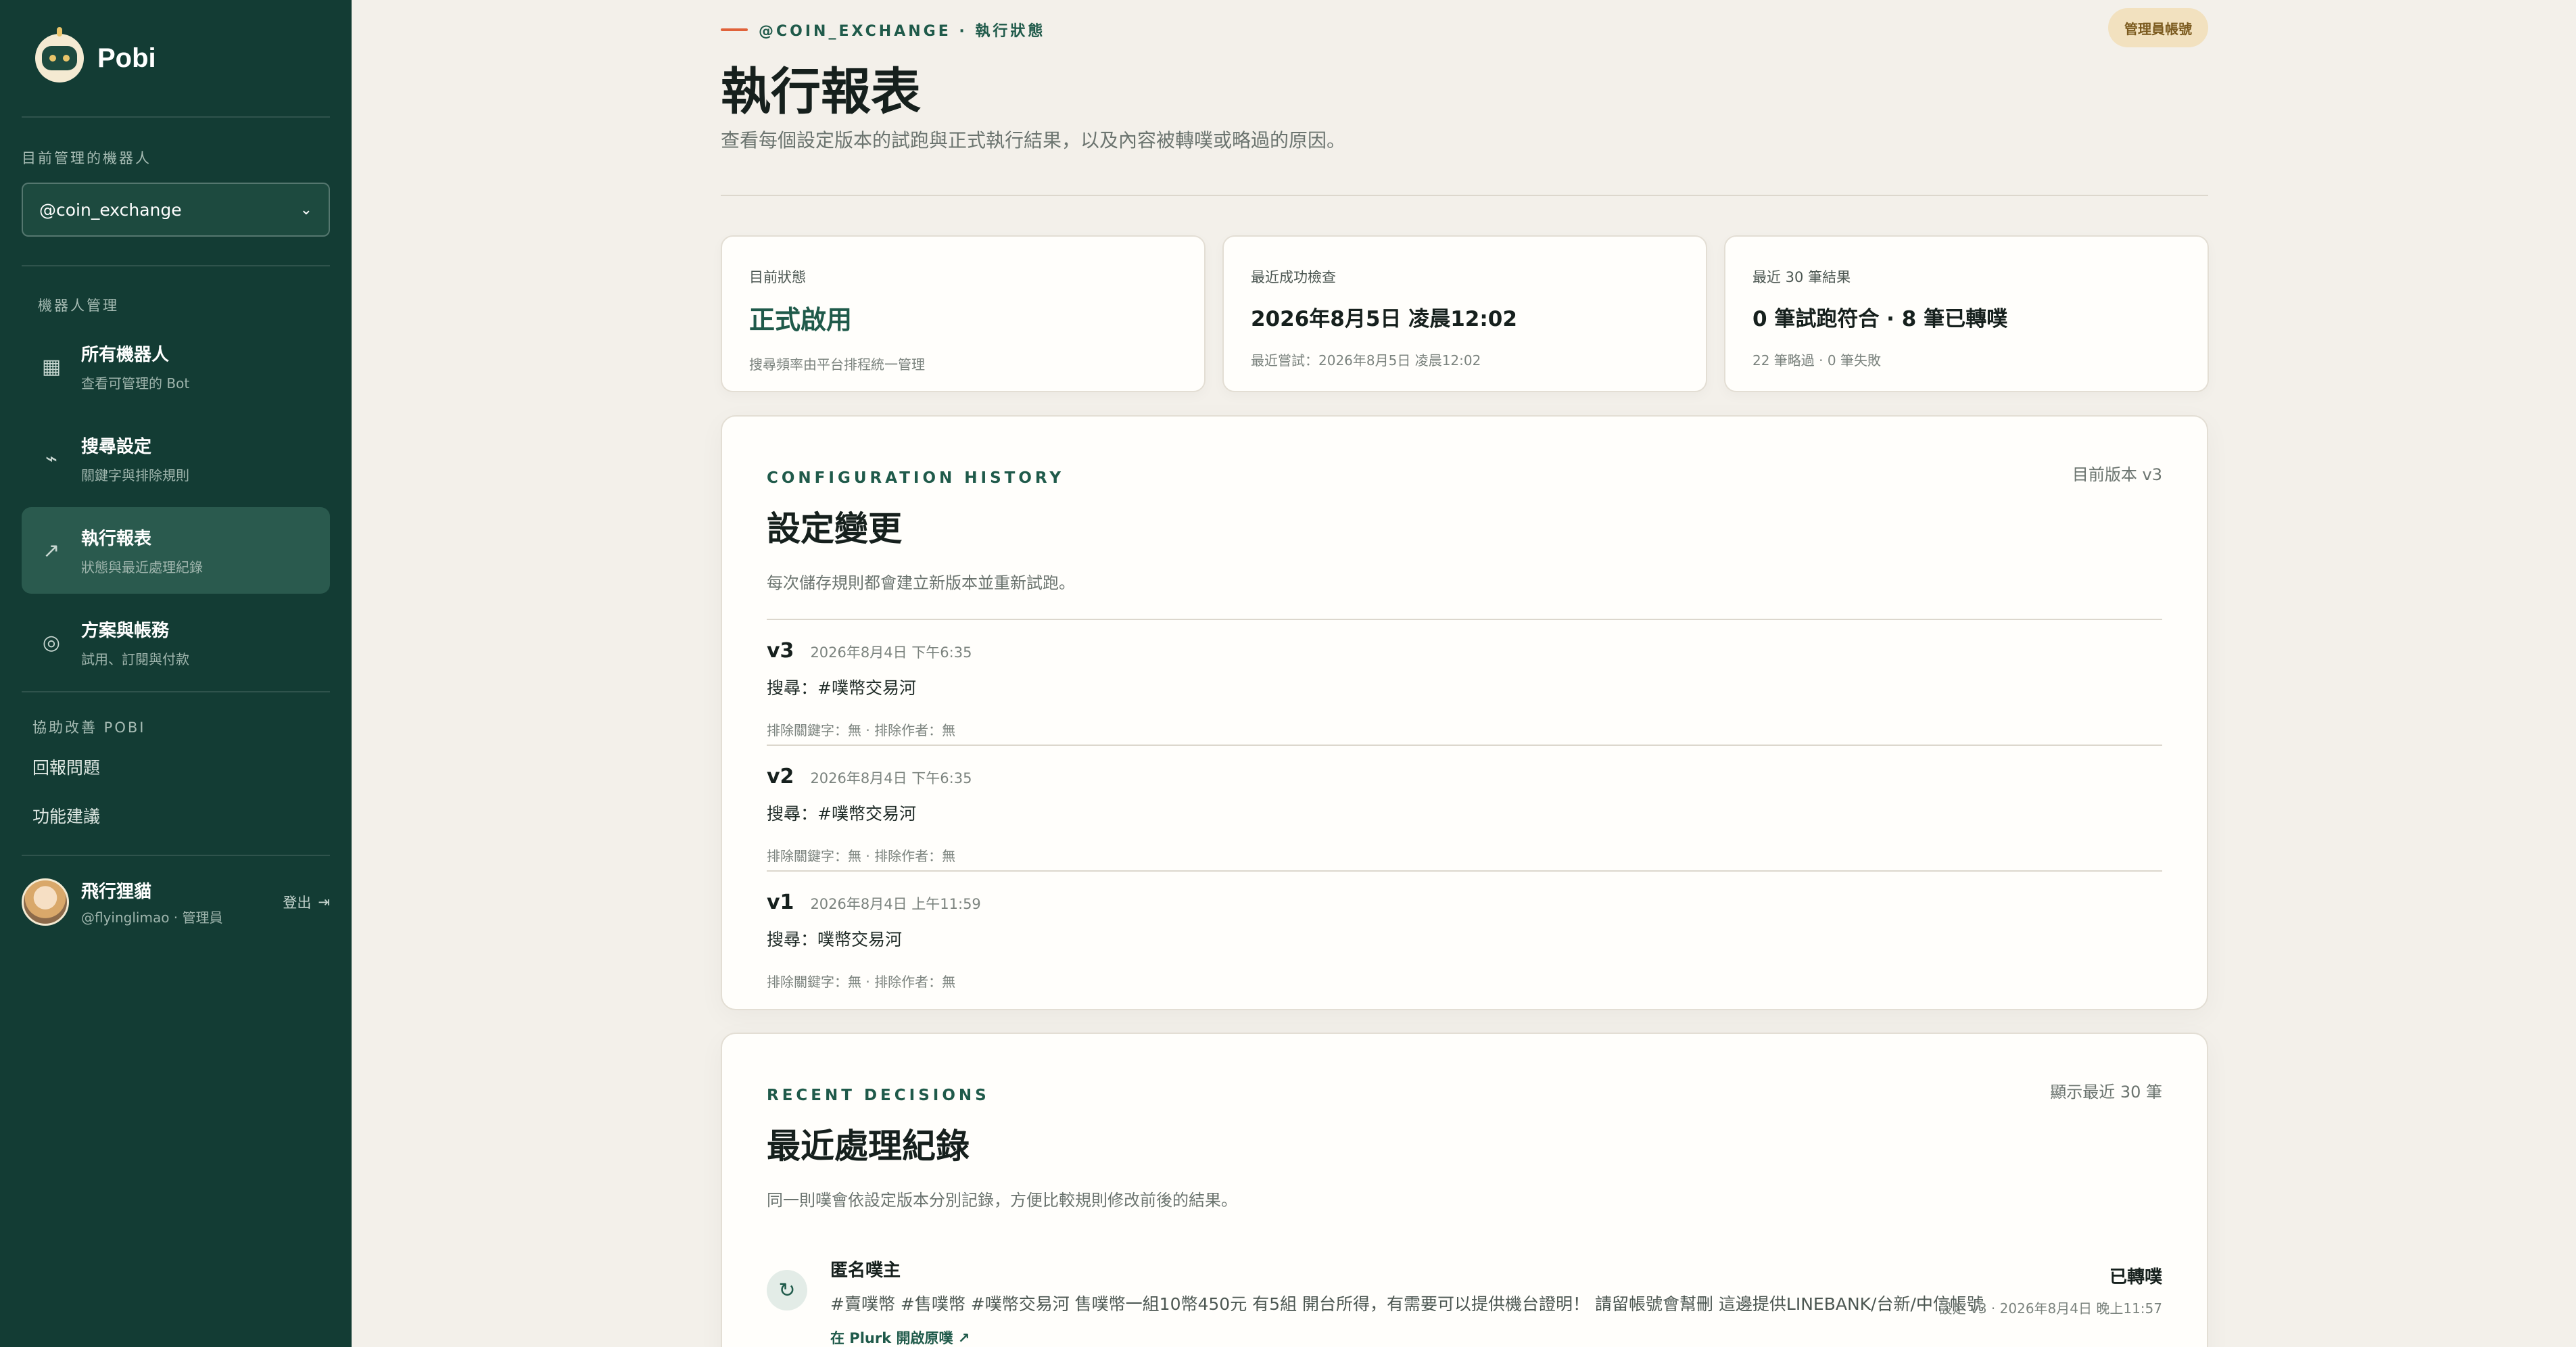 The image size is (2576, 1347). I want to click on section-description: 每次儲存規則都會建立新版本並重新試跑。, so click(921, 582).